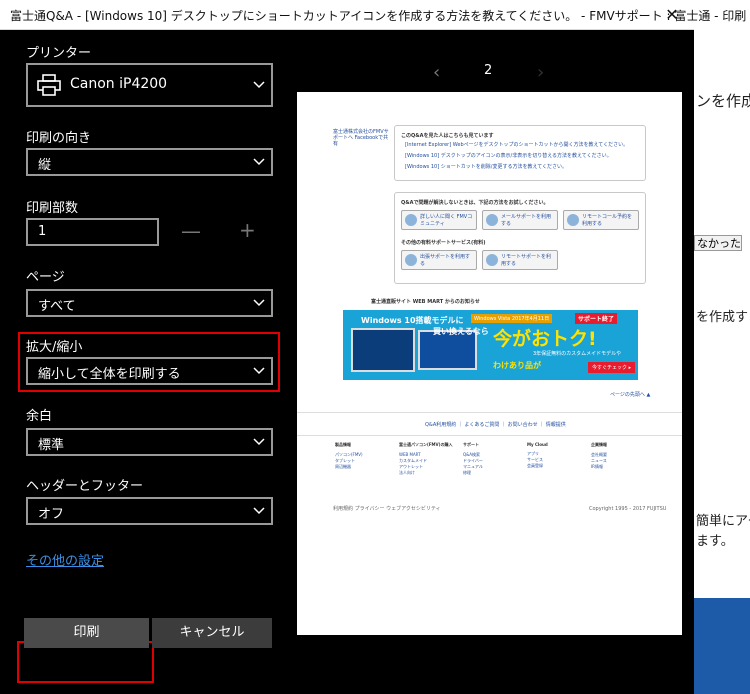  What do you see at coordinates (443, 243) in the screenshot?
I see `preview-paid-heading: その他の有料サポートサービス(有料)` at bounding box center [443, 243].